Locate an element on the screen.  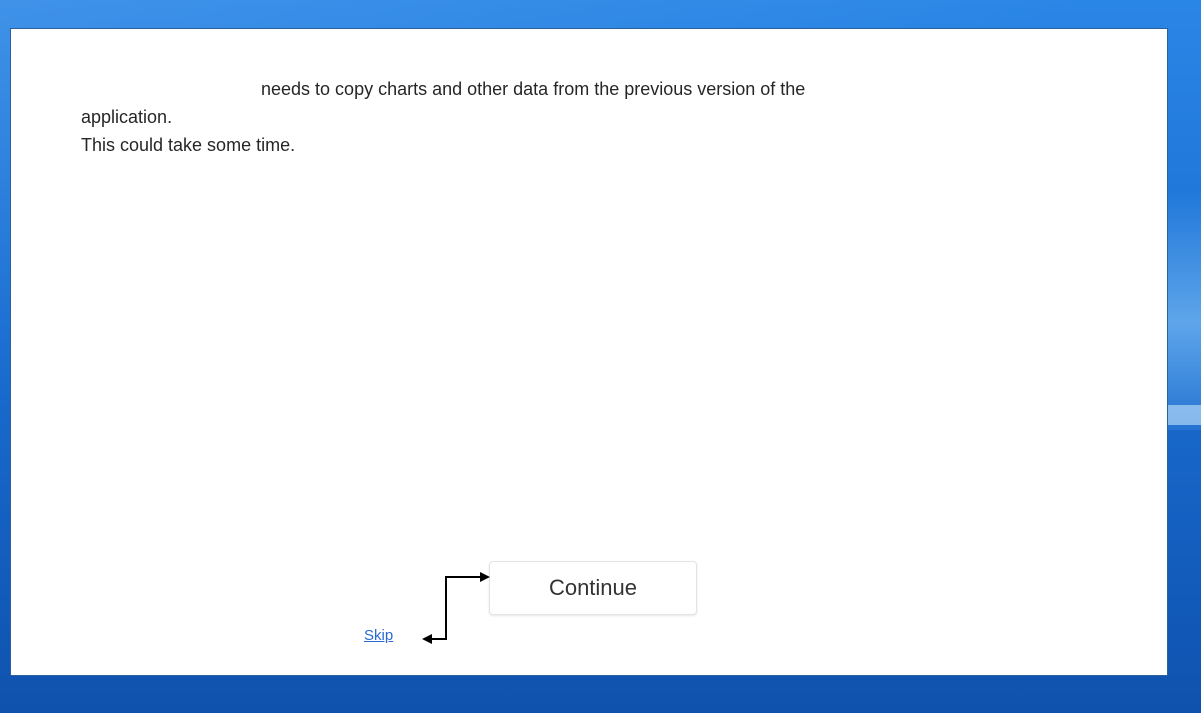
continue-button: Continue is located at coordinates (593, 588).